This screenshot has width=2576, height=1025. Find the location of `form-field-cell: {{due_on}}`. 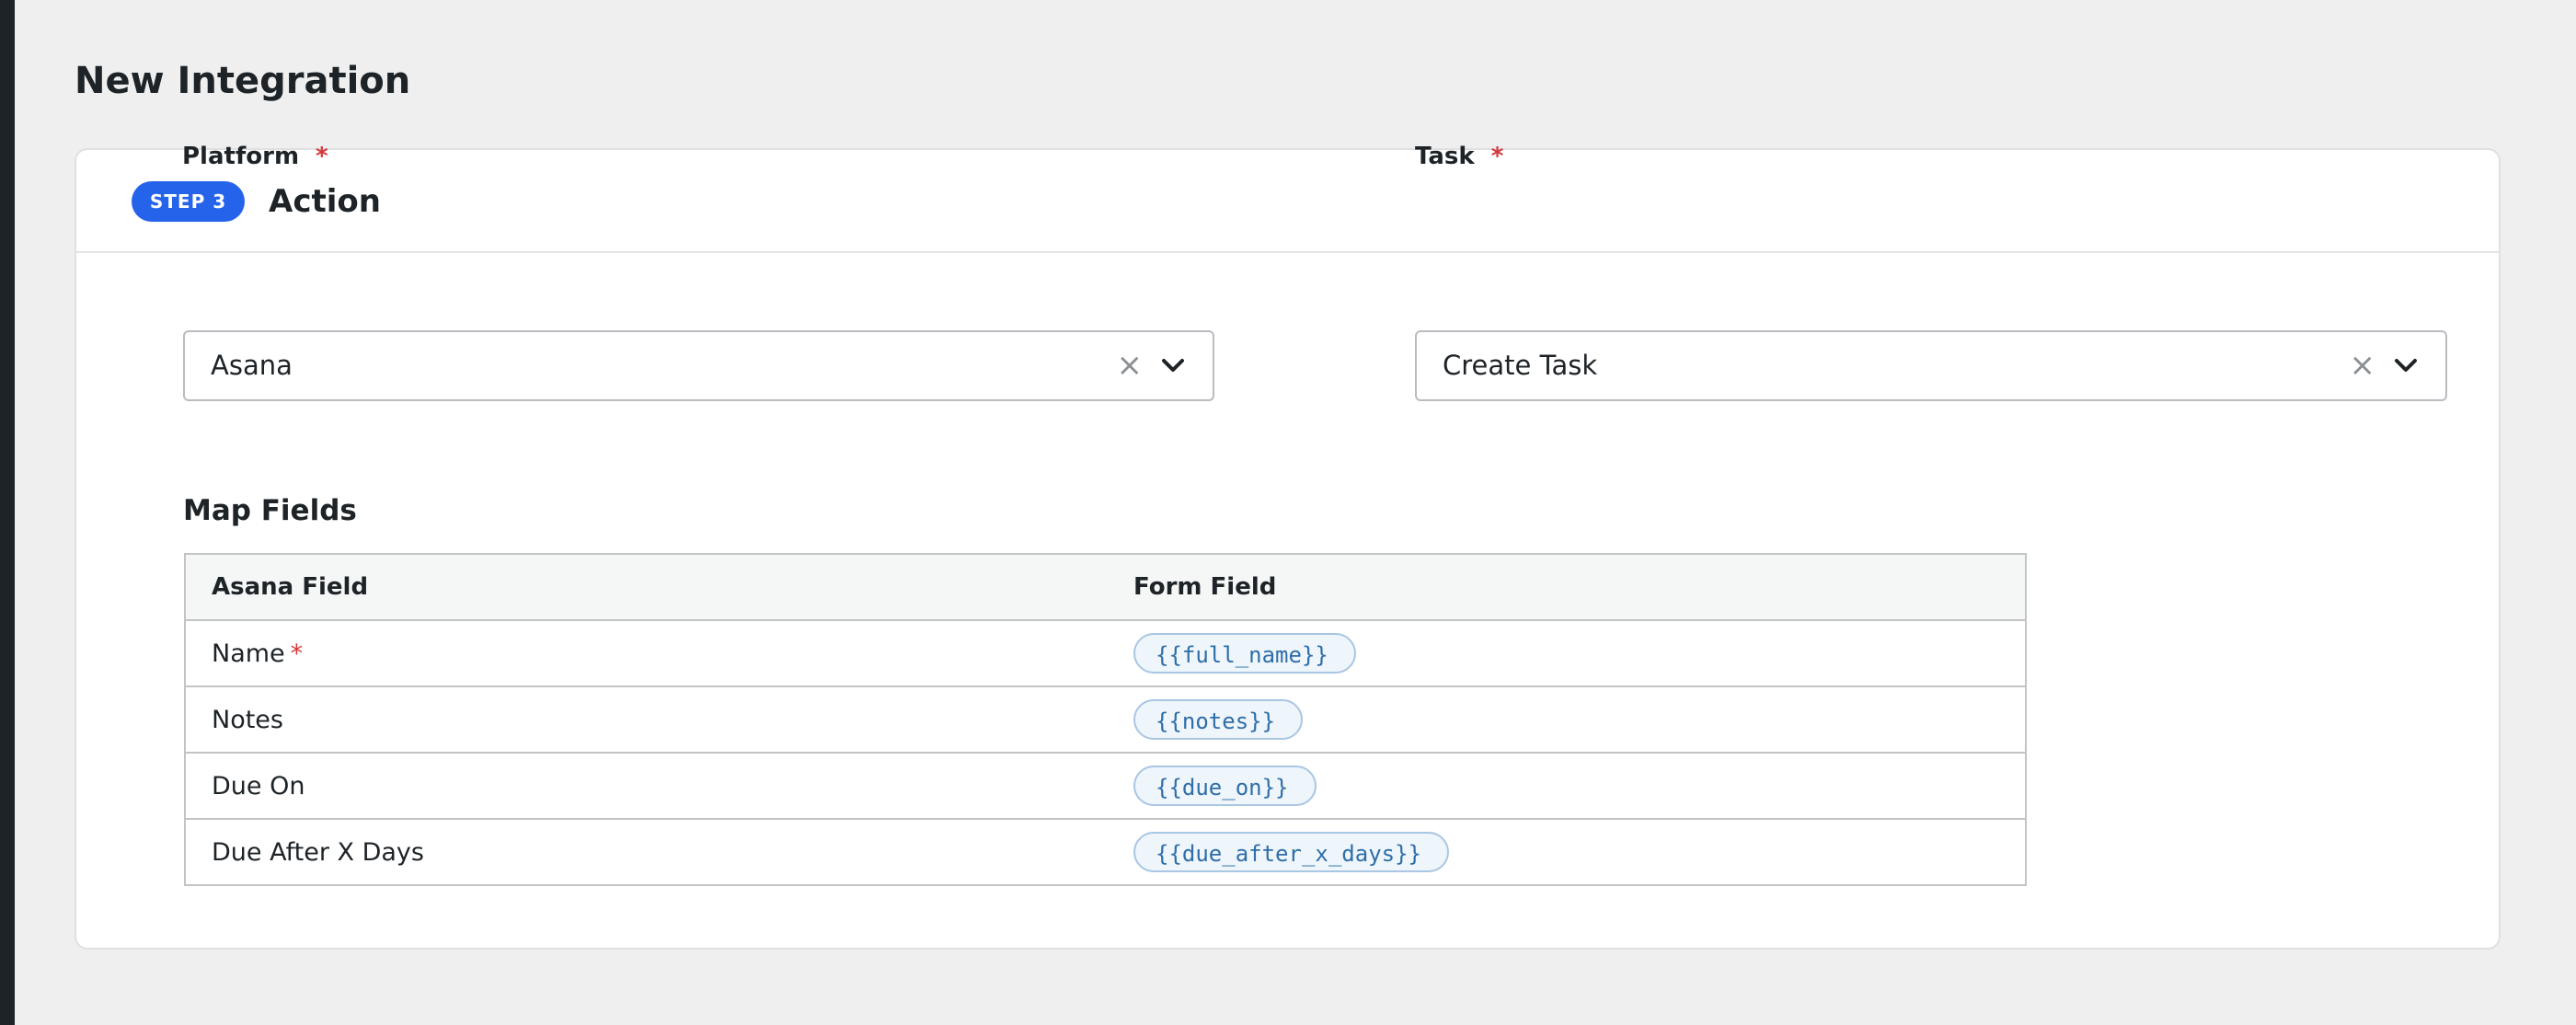

form-field-cell: {{due_on}} is located at coordinates (1567, 786).